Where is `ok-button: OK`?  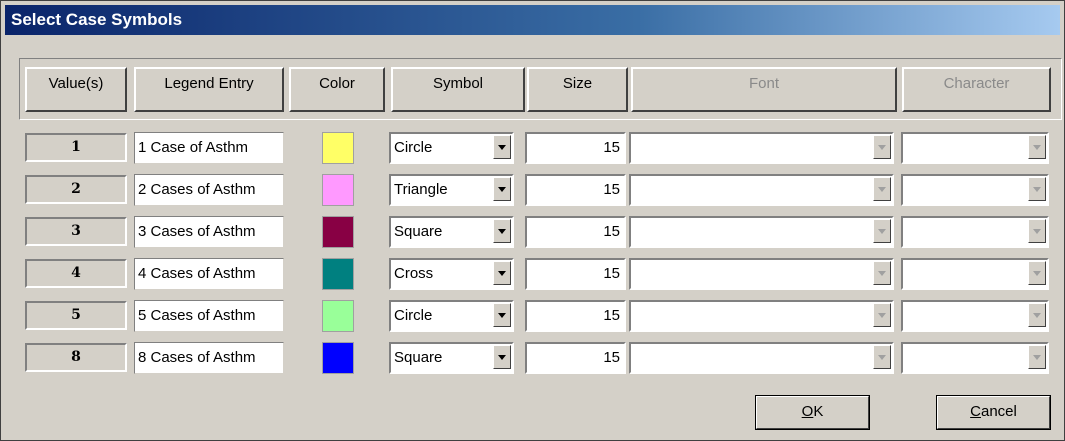 ok-button: OK is located at coordinates (812, 412).